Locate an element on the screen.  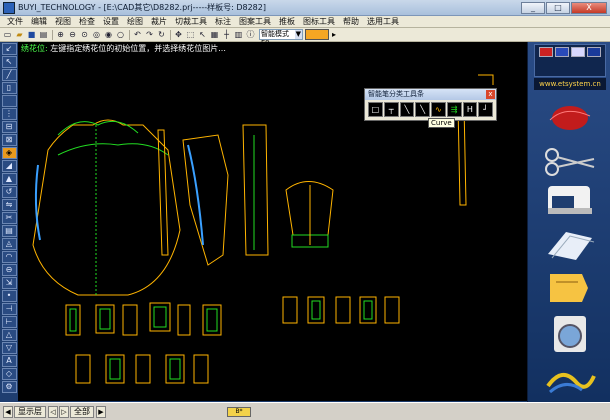
join-icon: ⊢ is located at coordinates (9, 322).